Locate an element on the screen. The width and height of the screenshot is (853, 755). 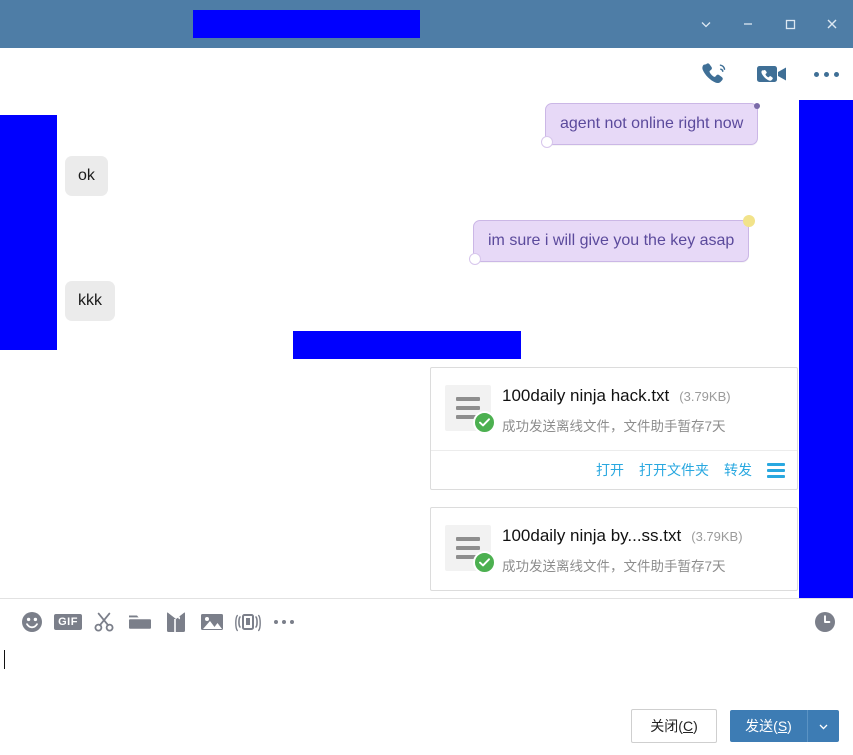
close-icon is located at coordinates (832, 24).